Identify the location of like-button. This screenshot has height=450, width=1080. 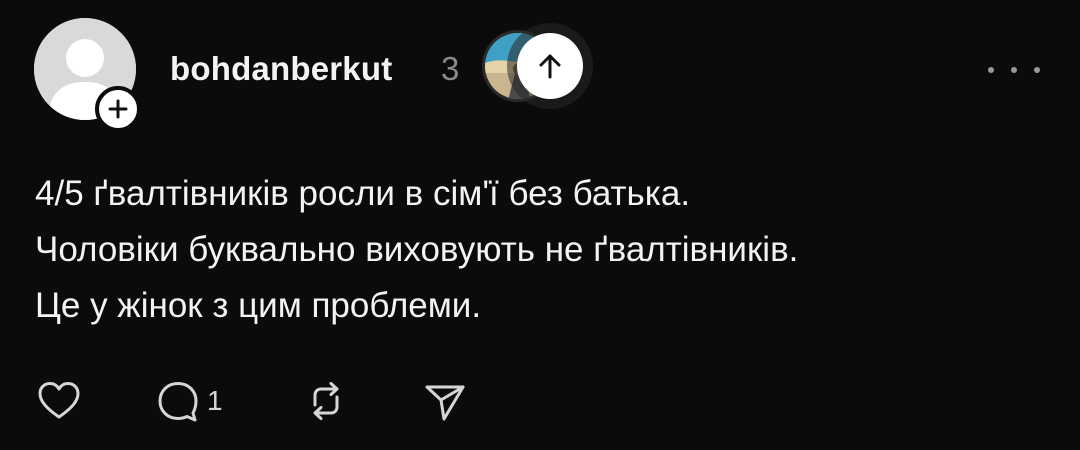
(59, 401).